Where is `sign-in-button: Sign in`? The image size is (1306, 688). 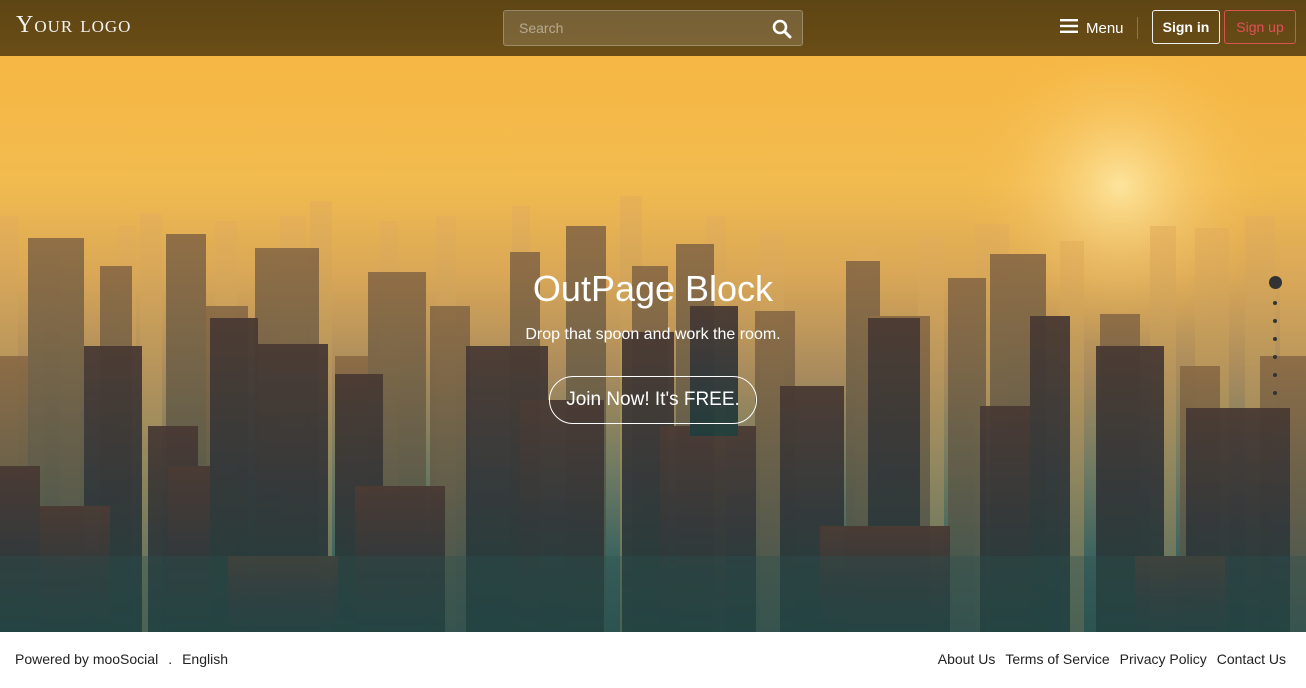
sign-in-button: Sign in is located at coordinates (1186, 27).